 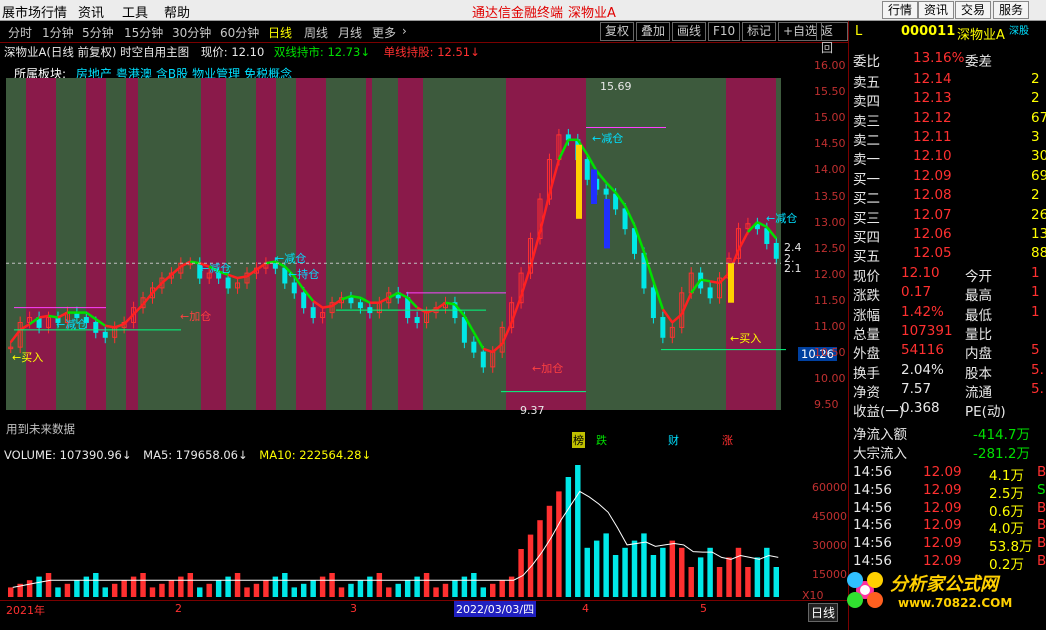 What do you see at coordinates (239, 32) in the screenshot?
I see `period-60min: 60分钟` at bounding box center [239, 32].